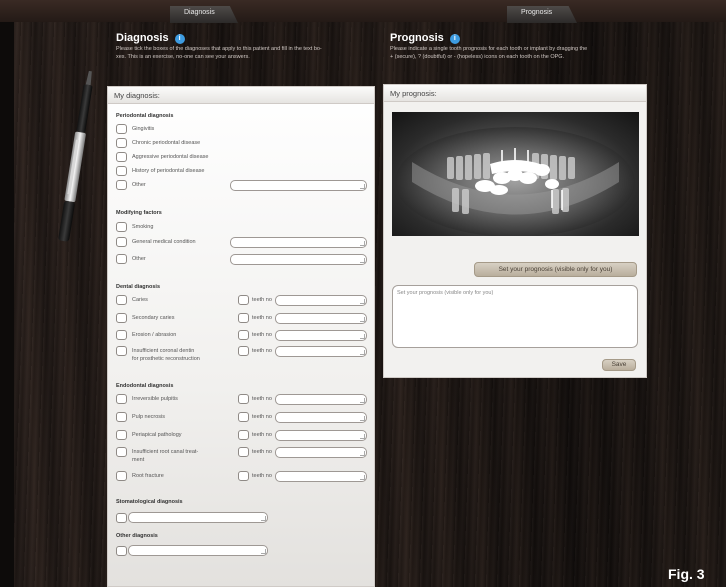 This screenshot has width=726, height=587. I want to click on tab-prognosis: Prognosis, so click(542, 14).